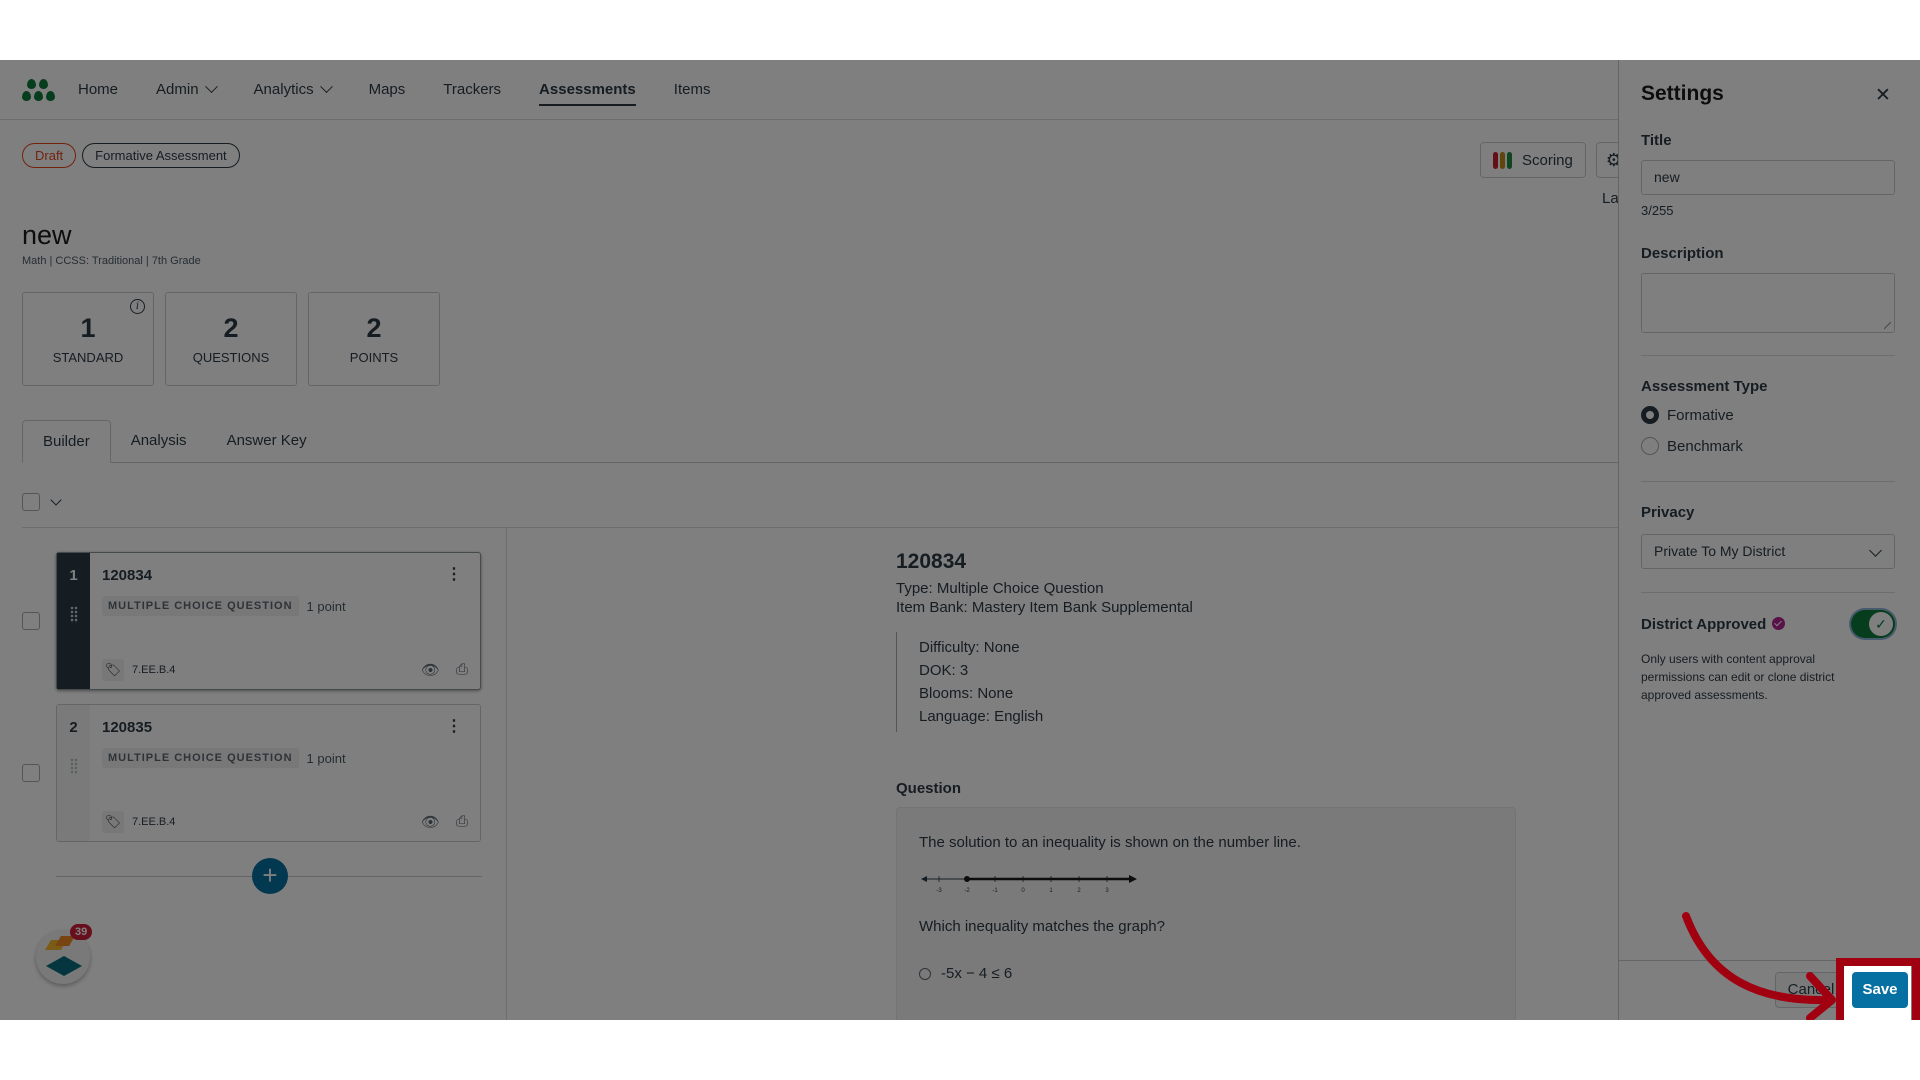  I want to click on question-handle: 1, so click(73, 621).